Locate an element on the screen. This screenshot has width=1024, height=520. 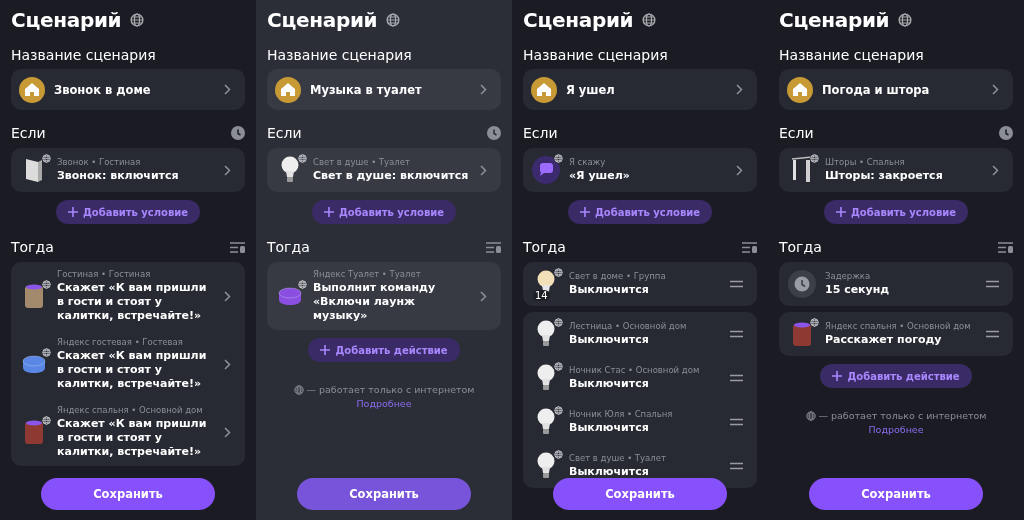
action-card is located at coordinates (128, 364).